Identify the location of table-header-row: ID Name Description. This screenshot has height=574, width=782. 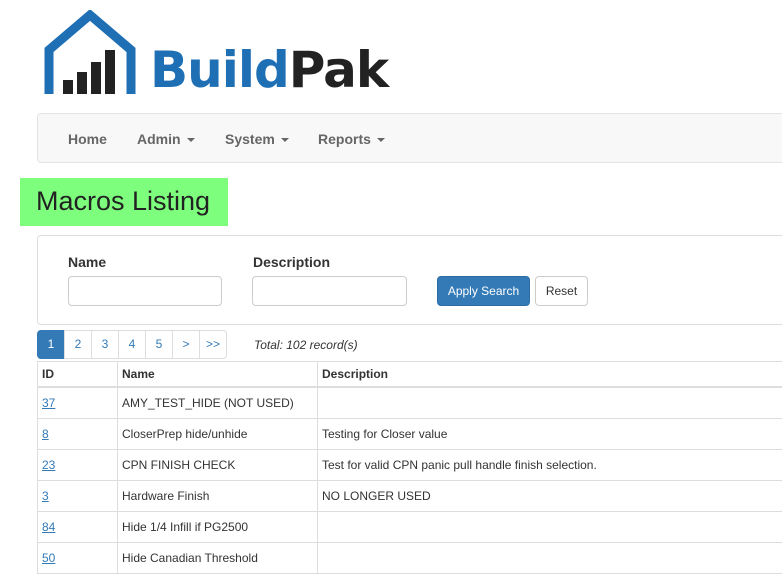
(410, 375).